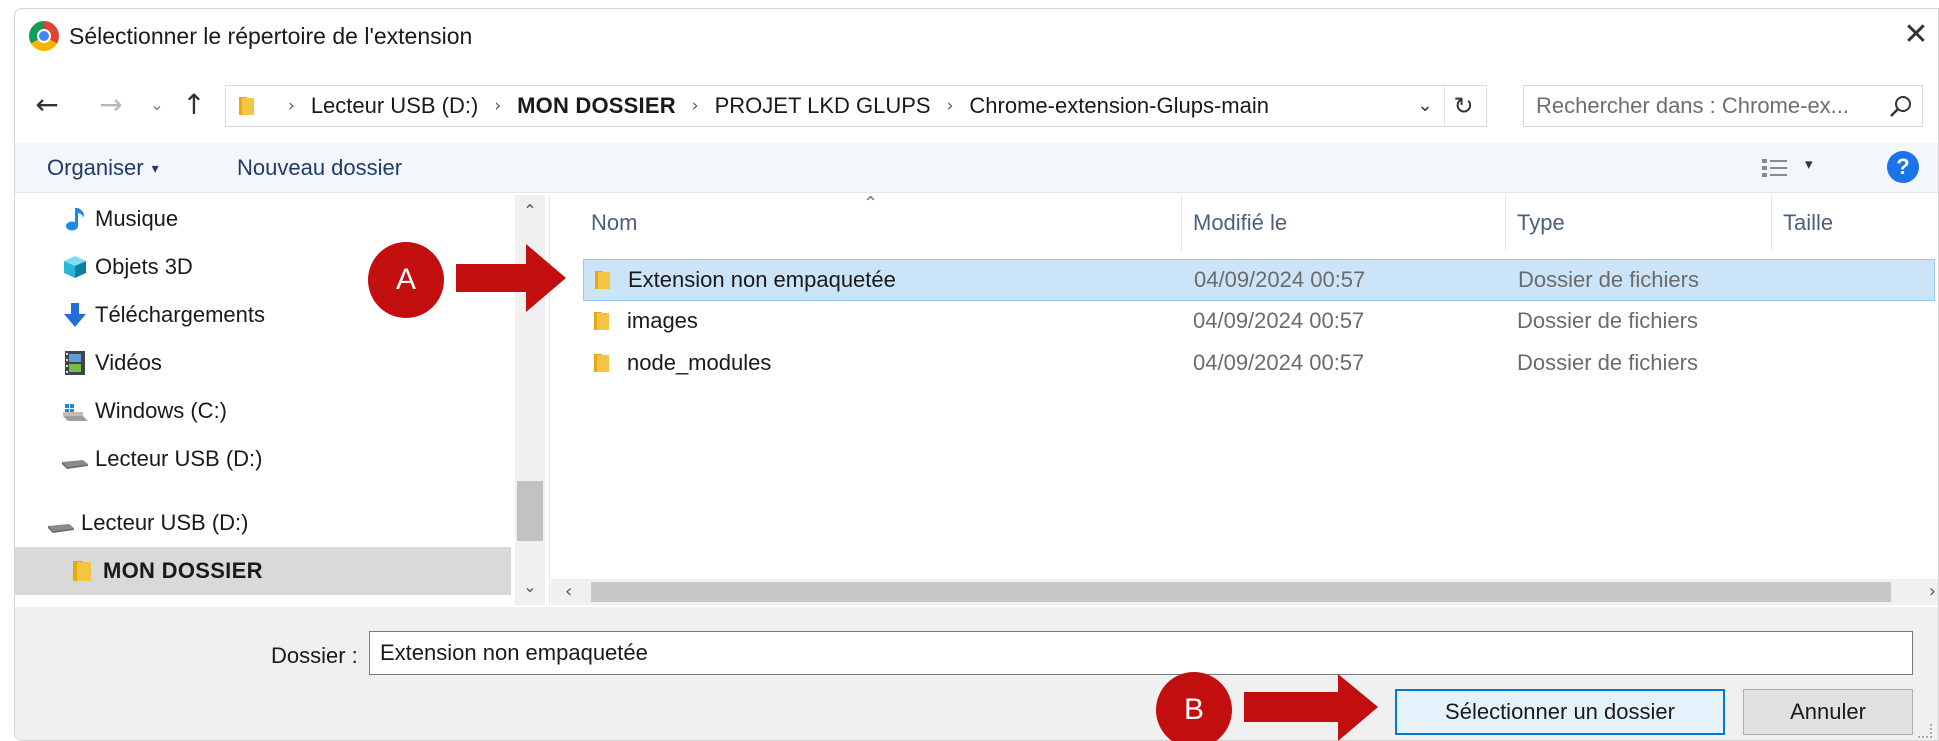 This screenshot has width=1939, height=741. I want to click on breadcrumb-projet: PROJET LKD GLUPS, so click(823, 106).